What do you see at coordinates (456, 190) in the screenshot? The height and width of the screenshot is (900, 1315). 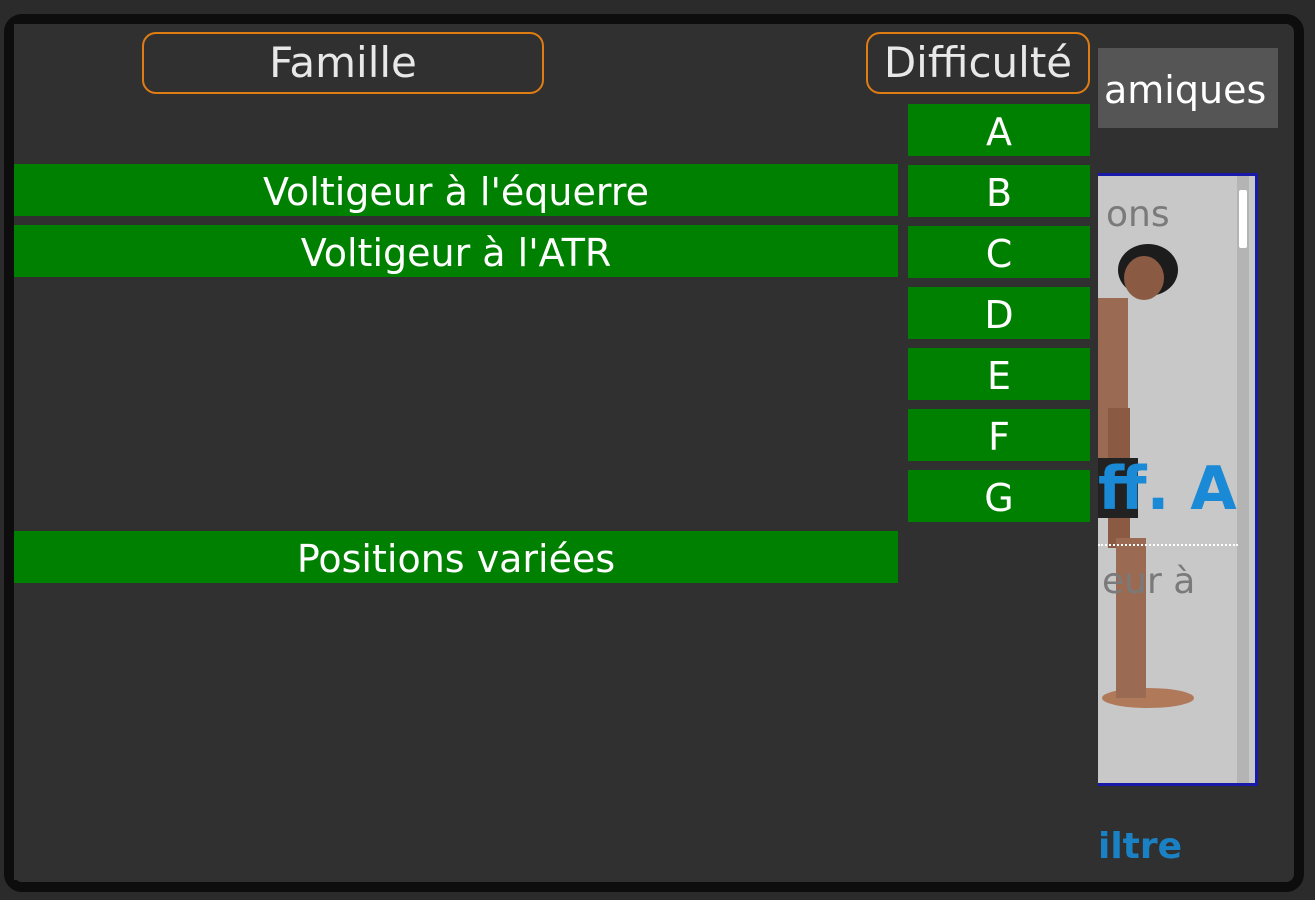 I see `famille-item-1: Voltigeur à l'équerre` at bounding box center [456, 190].